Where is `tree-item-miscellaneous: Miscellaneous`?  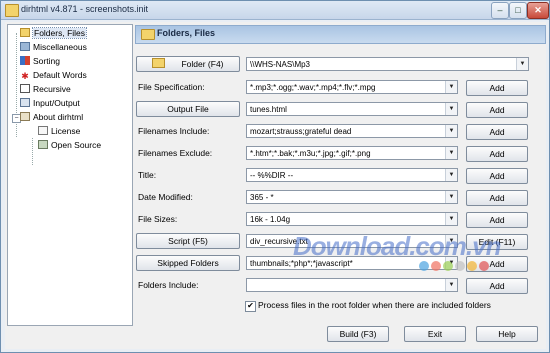 tree-item-miscellaneous: Miscellaneous is located at coordinates (53, 47).